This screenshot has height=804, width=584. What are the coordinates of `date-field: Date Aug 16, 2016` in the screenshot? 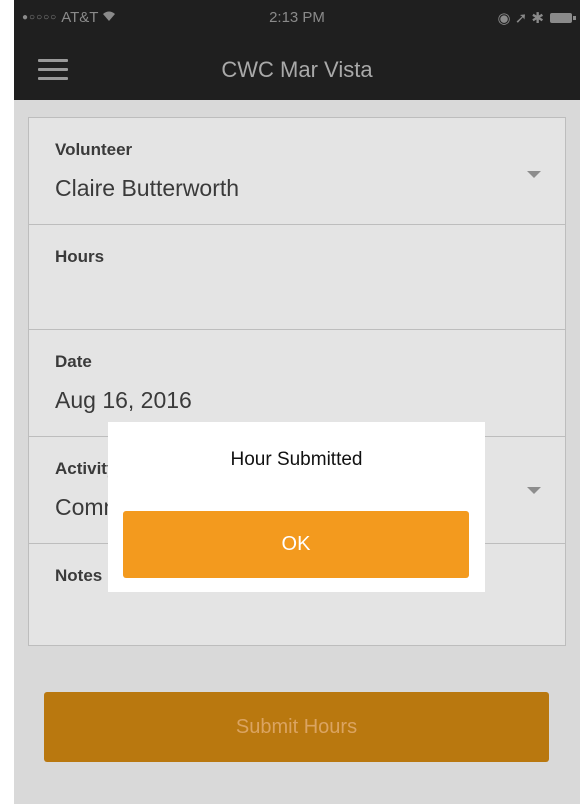 It's located at (297, 383).